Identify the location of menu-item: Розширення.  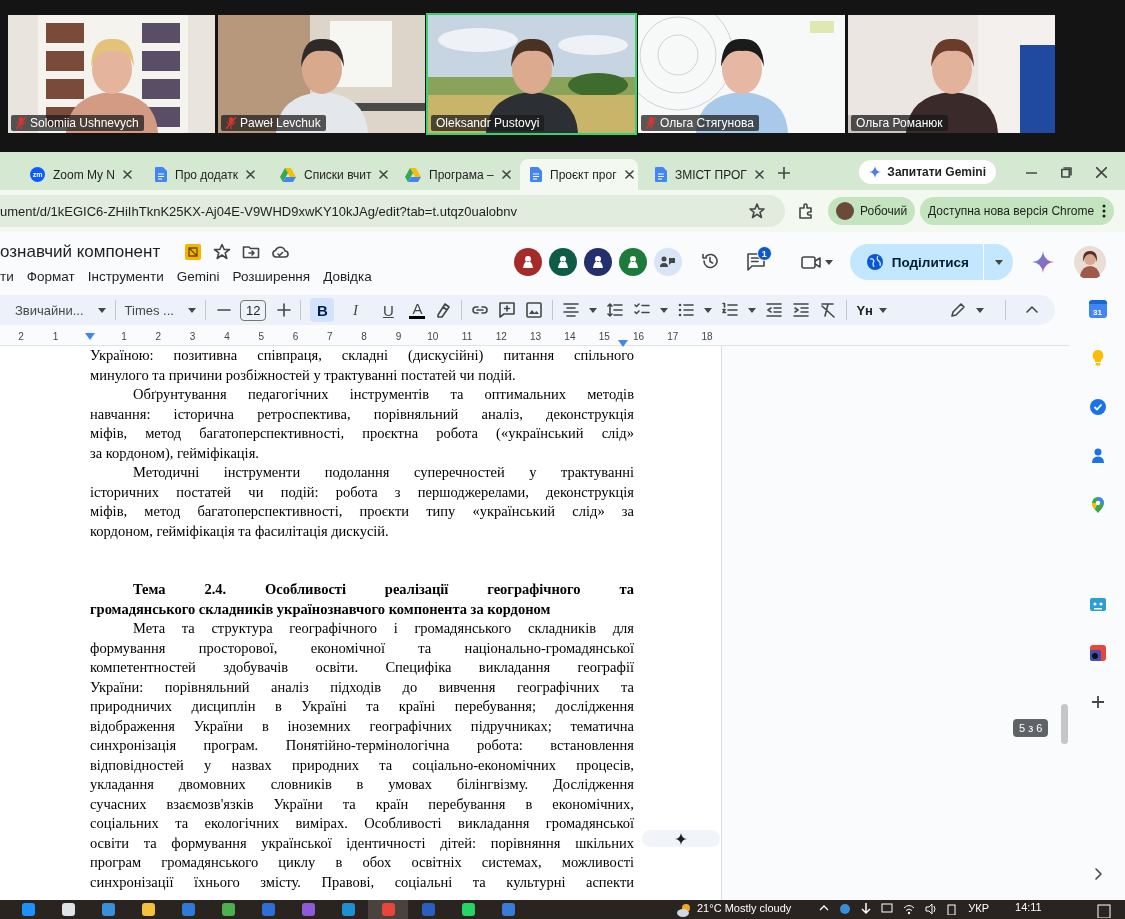
(271, 276).